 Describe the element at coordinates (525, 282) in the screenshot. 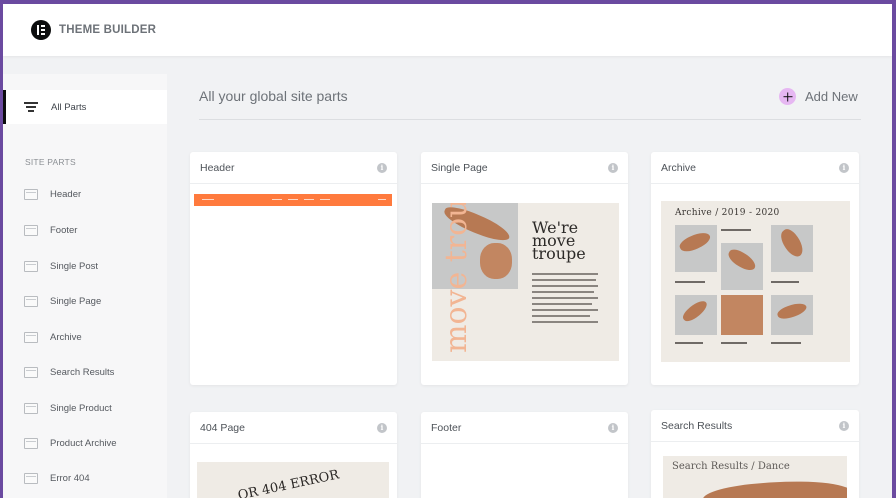

I see `single-page-thumbnail: move troupe We're move troupe` at that location.